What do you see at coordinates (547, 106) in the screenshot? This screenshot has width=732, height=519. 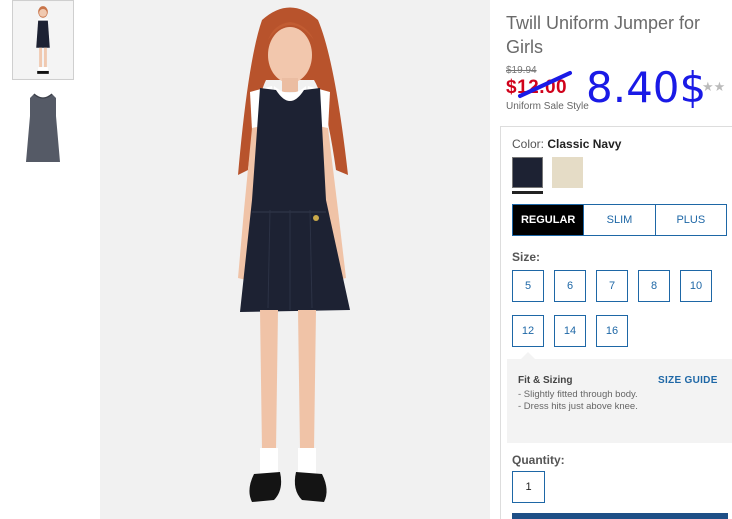 I see `sale-label: Uniform Sale Style` at bounding box center [547, 106].